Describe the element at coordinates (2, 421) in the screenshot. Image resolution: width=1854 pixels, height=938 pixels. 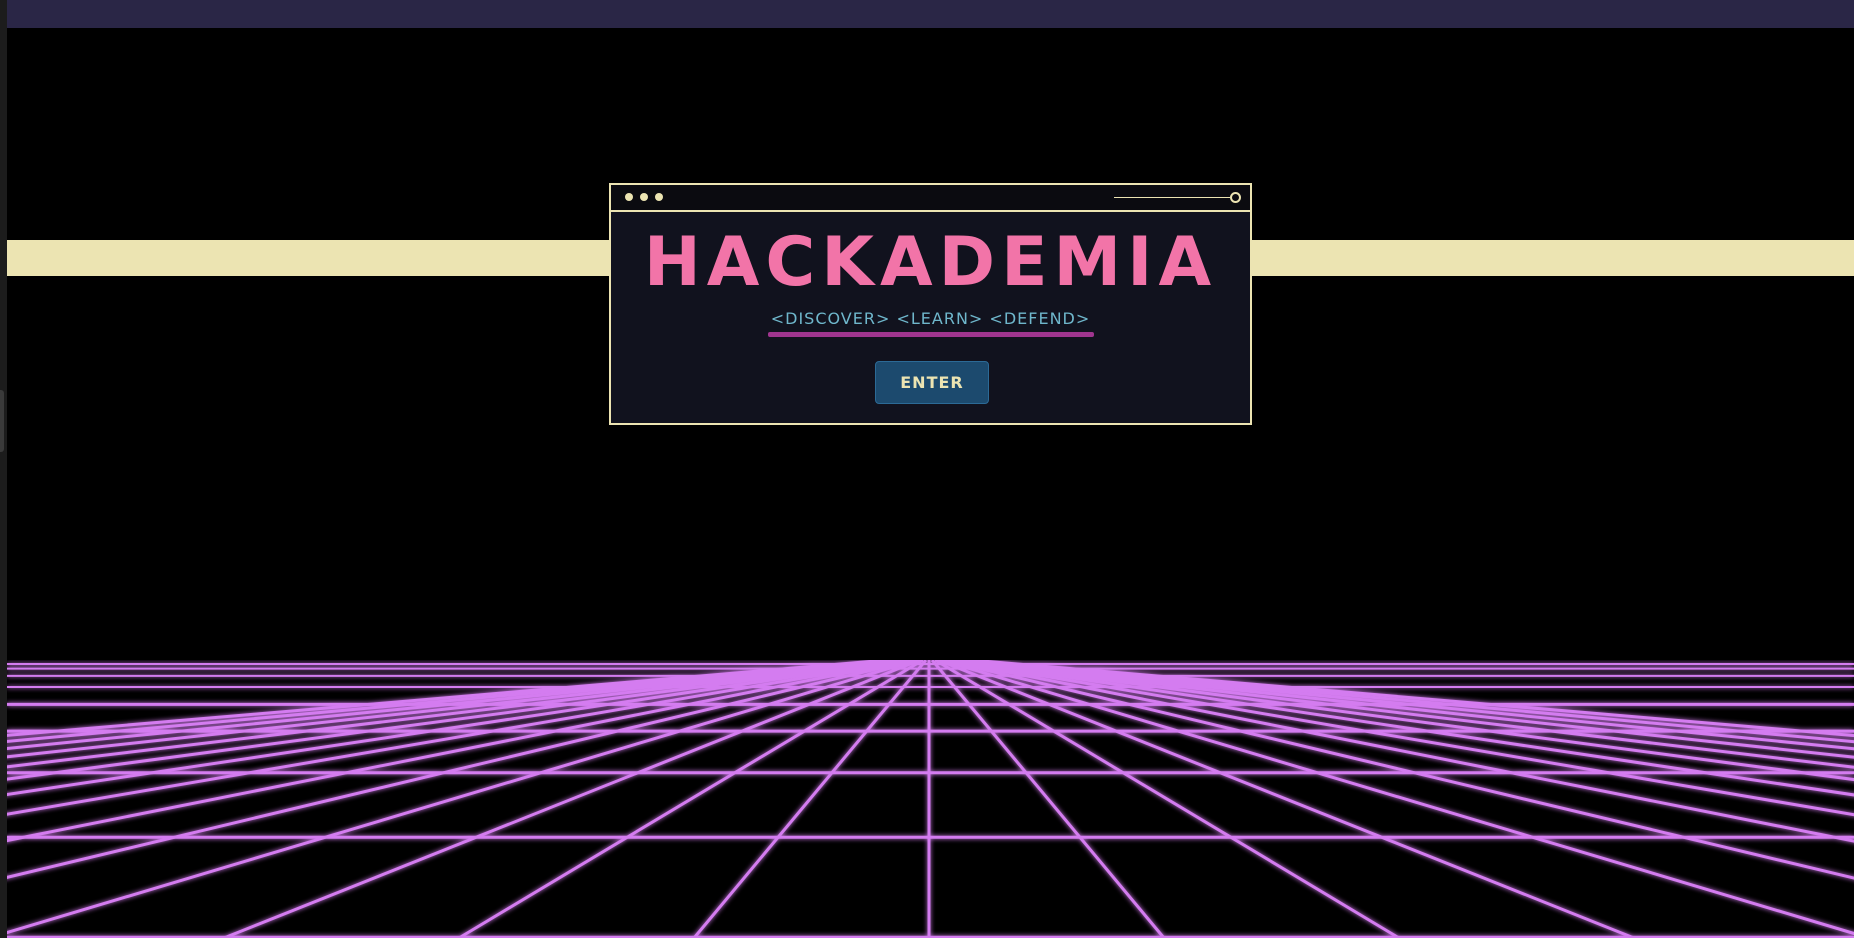
I see `left-edge-handle` at that location.